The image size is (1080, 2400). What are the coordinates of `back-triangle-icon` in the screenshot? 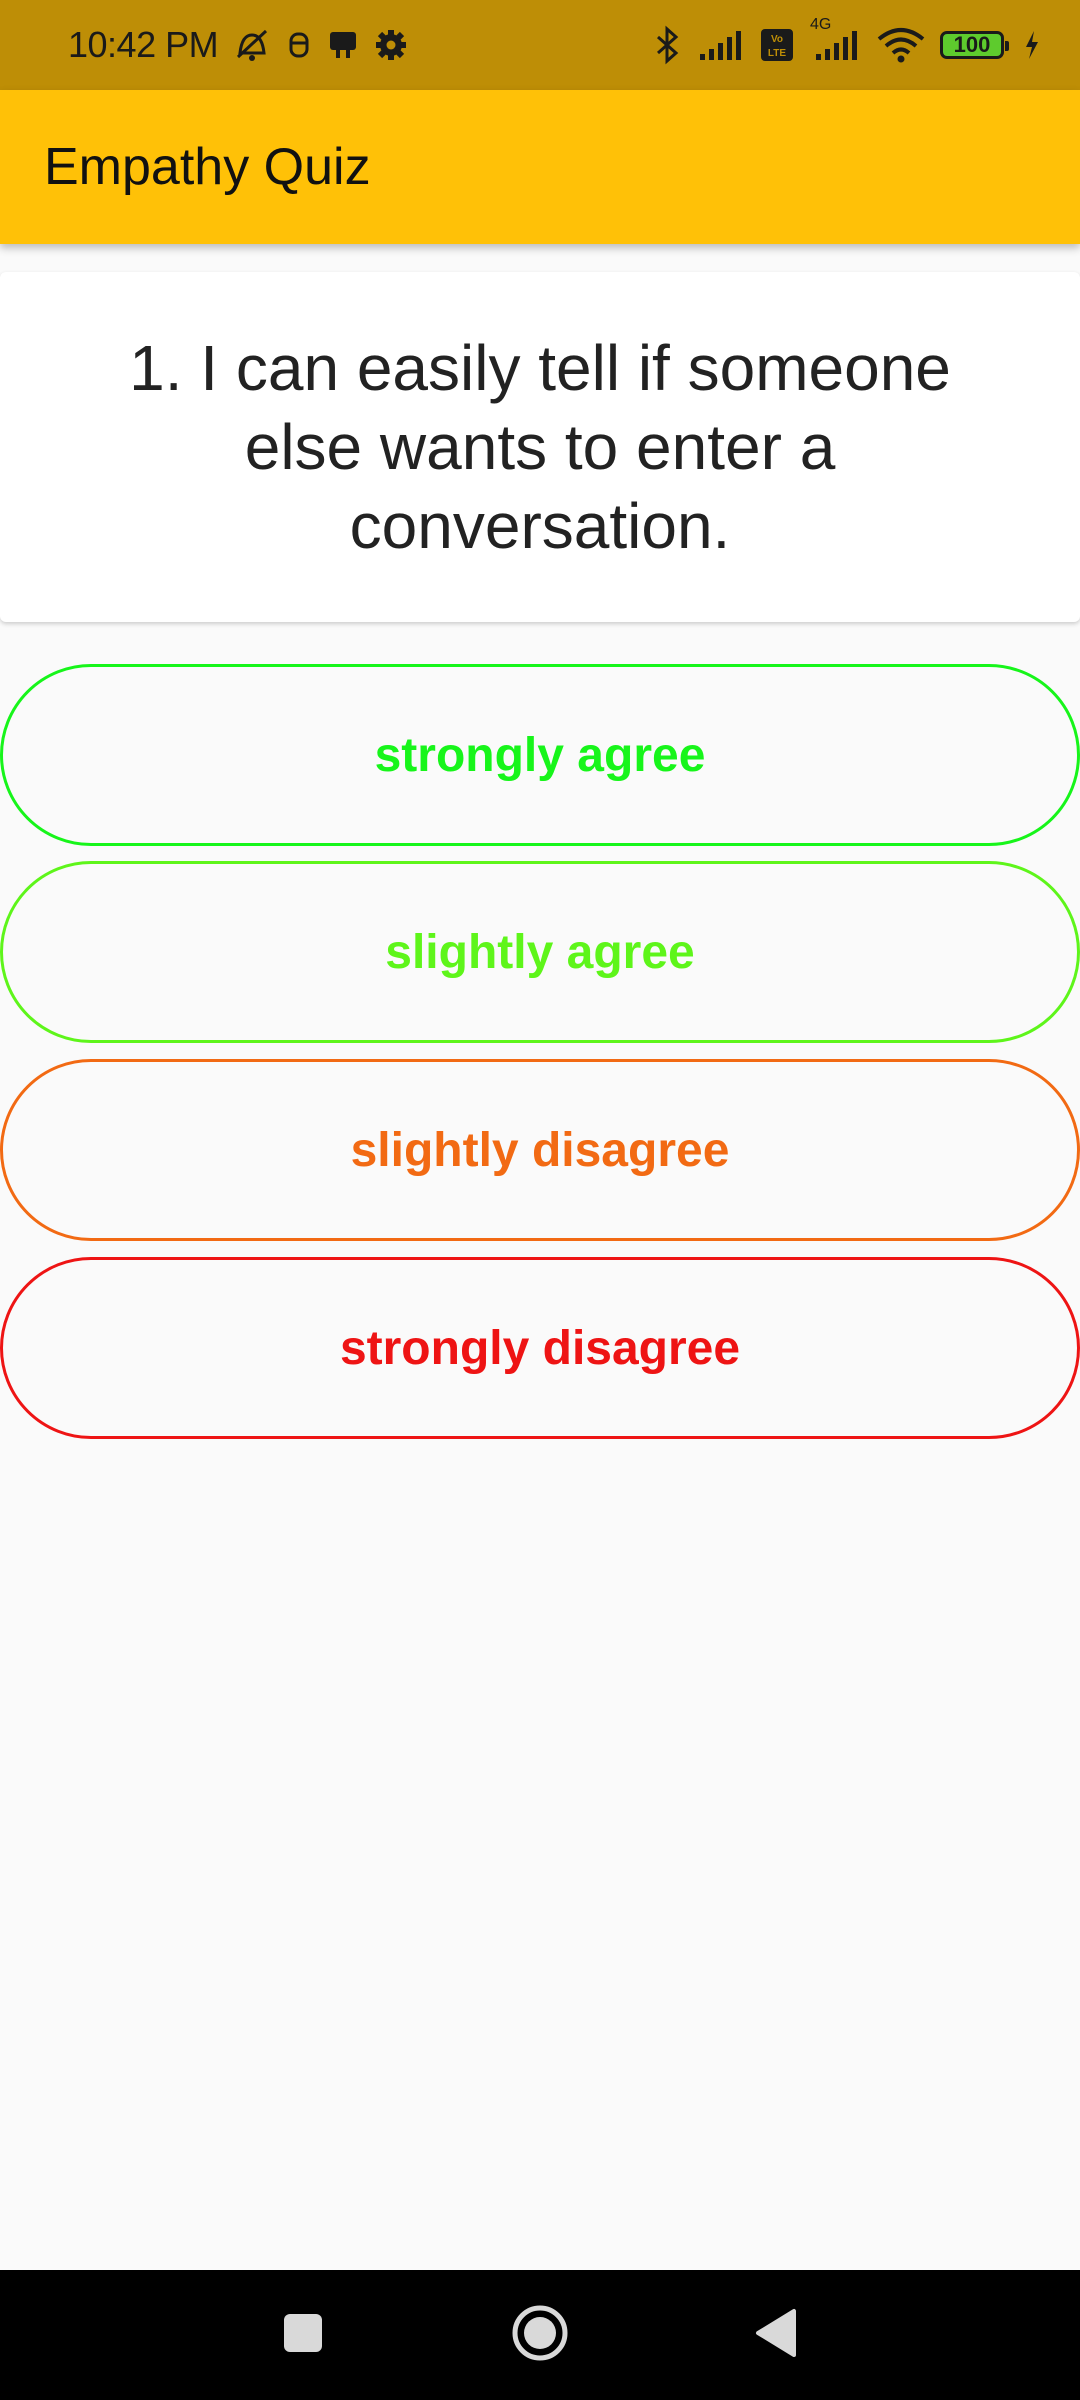 It's located at (776, 2335).